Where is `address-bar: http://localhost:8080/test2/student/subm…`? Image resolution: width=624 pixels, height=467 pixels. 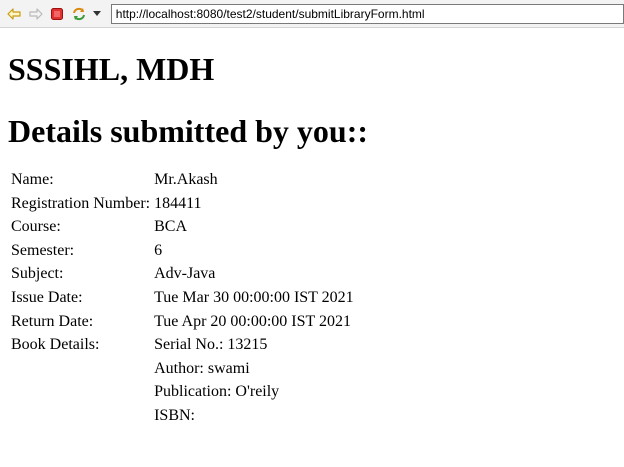 address-bar: http://localhost:8080/test2/student/subm… is located at coordinates (367, 13).